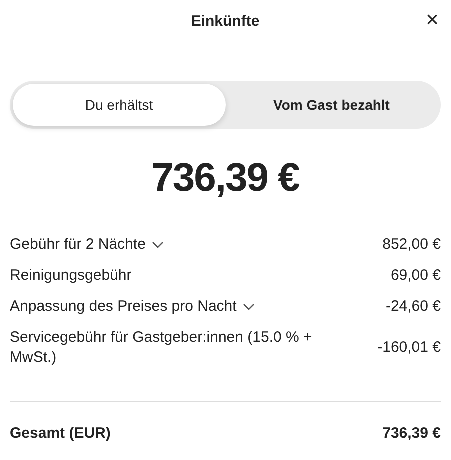  What do you see at coordinates (413, 307) in the screenshot?
I see `line-item-value: -24,60 €` at bounding box center [413, 307].